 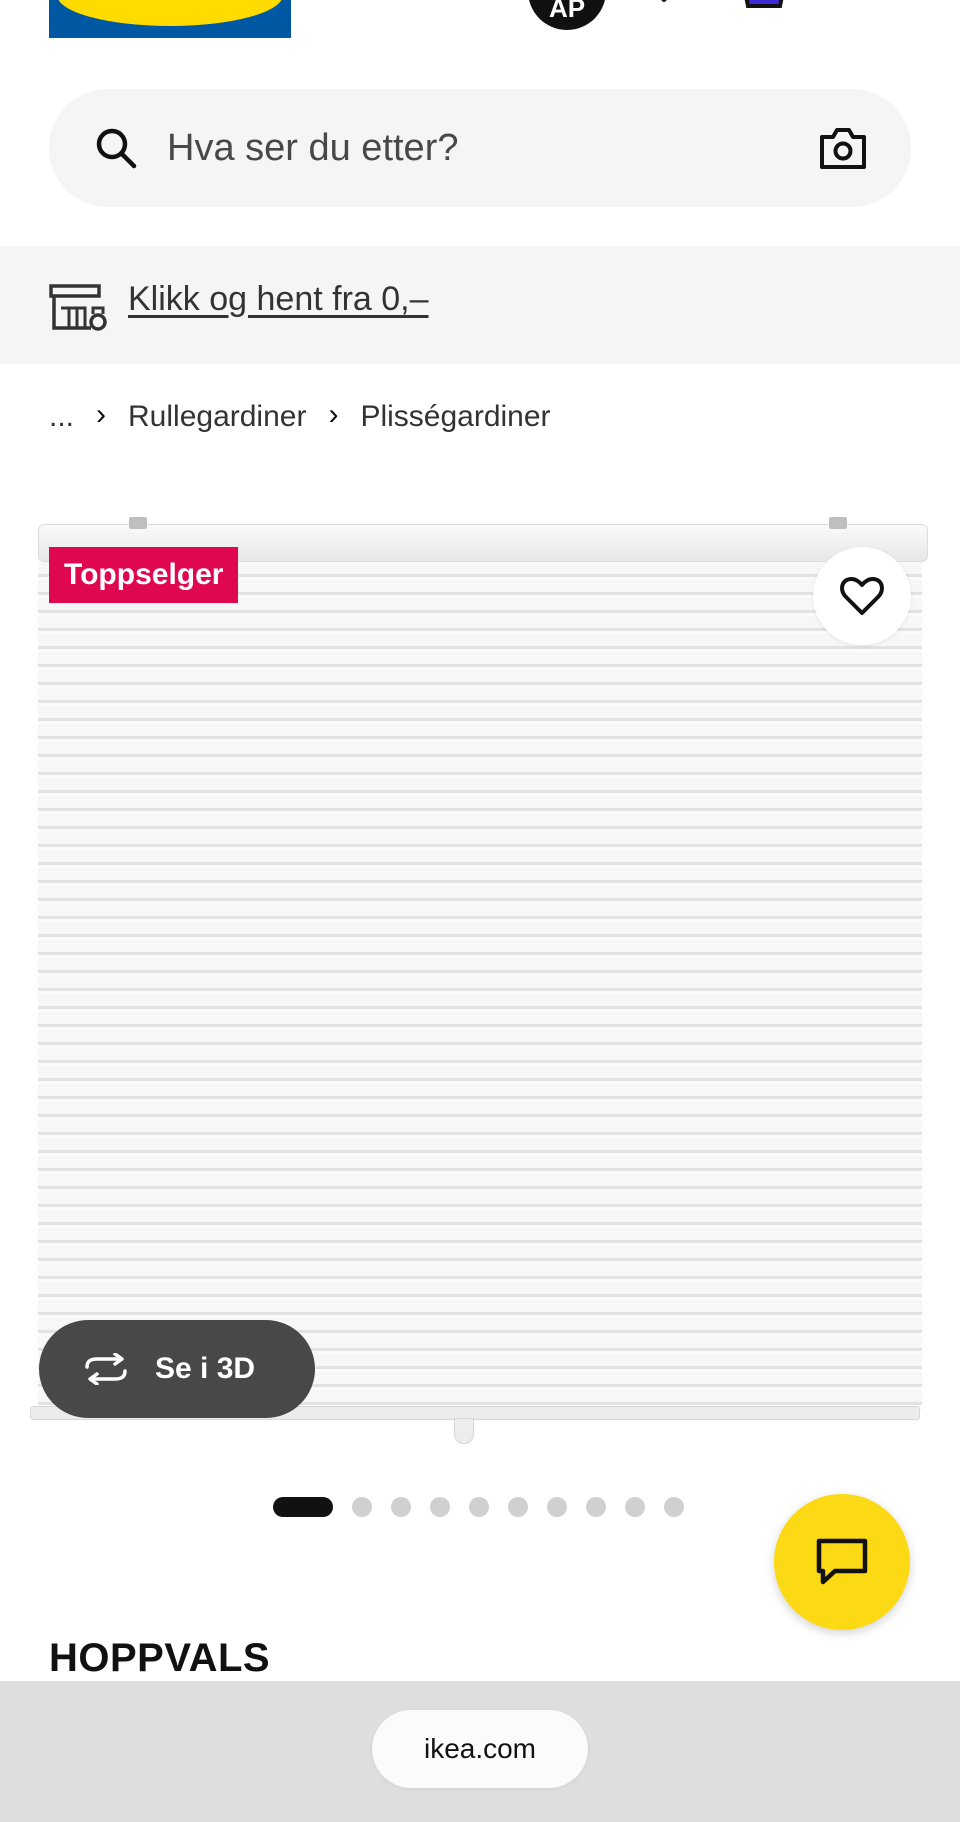 I want to click on image-carousel-indicator, so click(x=488, y=1507).